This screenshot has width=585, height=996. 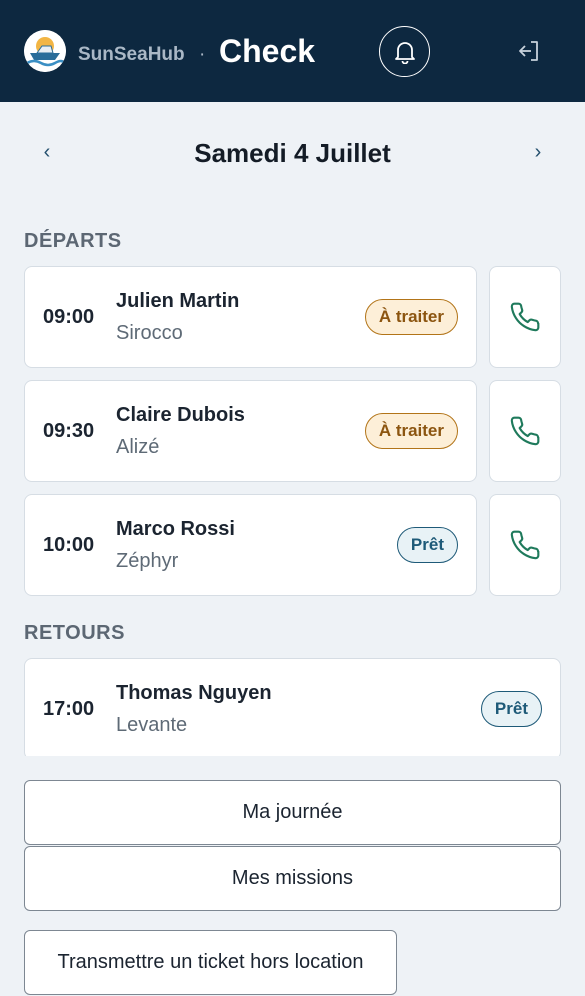 What do you see at coordinates (131, 54) in the screenshot?
I see `brand-name: SunSeaHub` at bounding box center [131, 54].